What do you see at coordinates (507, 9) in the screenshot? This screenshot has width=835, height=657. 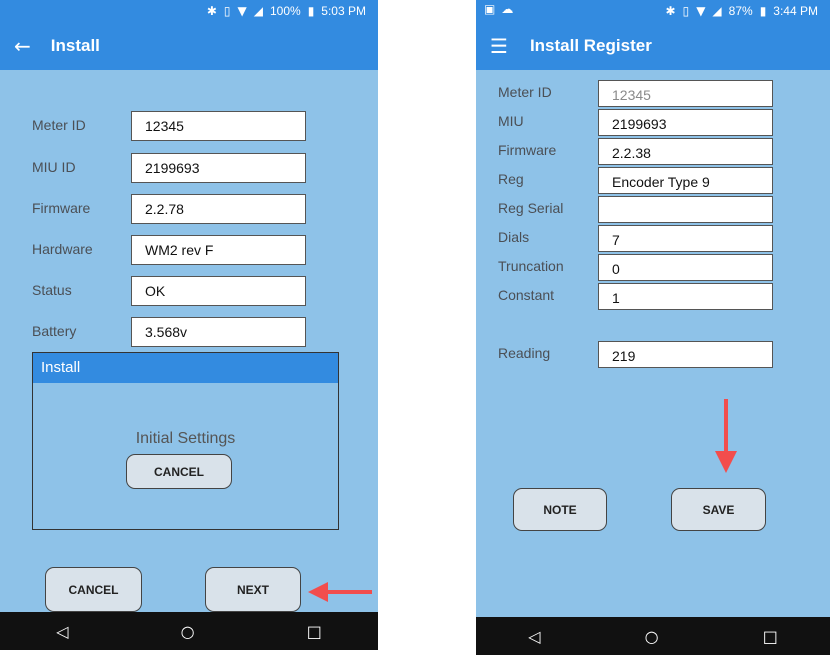 I see `cloud-icon: ☁` at bounding box center [507, 9].